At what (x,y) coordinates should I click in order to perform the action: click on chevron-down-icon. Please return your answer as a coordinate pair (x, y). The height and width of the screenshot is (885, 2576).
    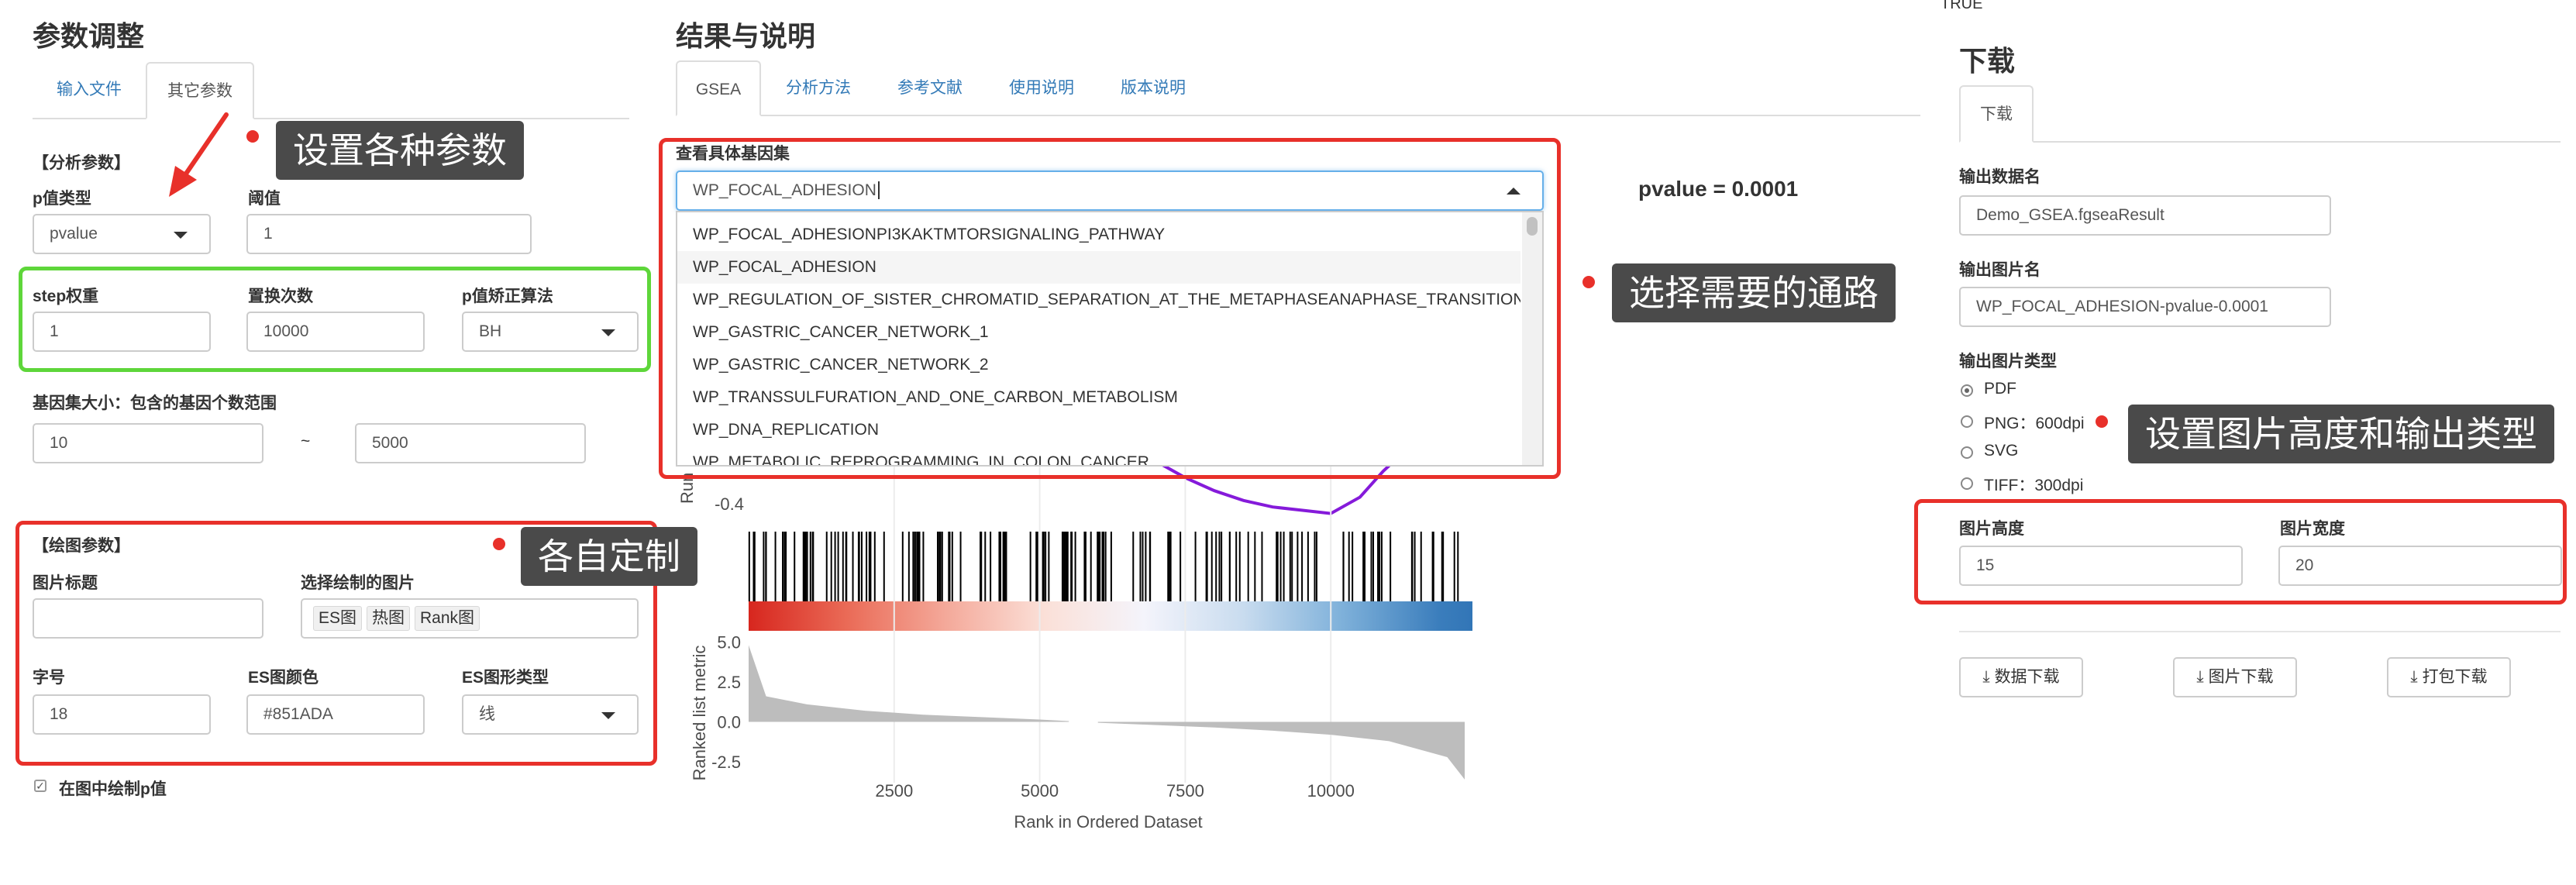
    Looking at the image, I should click on (181, 235).